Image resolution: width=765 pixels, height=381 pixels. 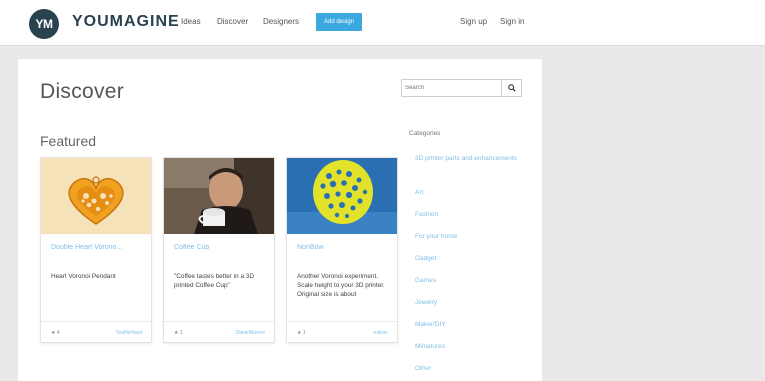 What do you see at coordinates (96, 332) in the screenshot?
I see `card-footer: ★ 4 YesHeHasIt` at bounding box center [96, 332].